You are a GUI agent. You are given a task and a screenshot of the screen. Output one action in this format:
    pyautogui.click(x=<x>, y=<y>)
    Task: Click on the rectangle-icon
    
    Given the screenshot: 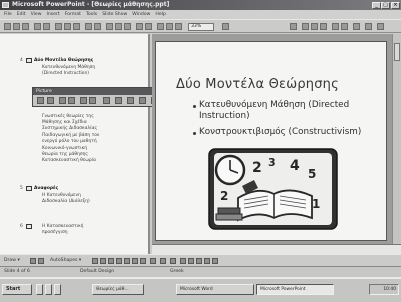 What is the action you would take?
    pyautogui.click(x=111, y=261)
    